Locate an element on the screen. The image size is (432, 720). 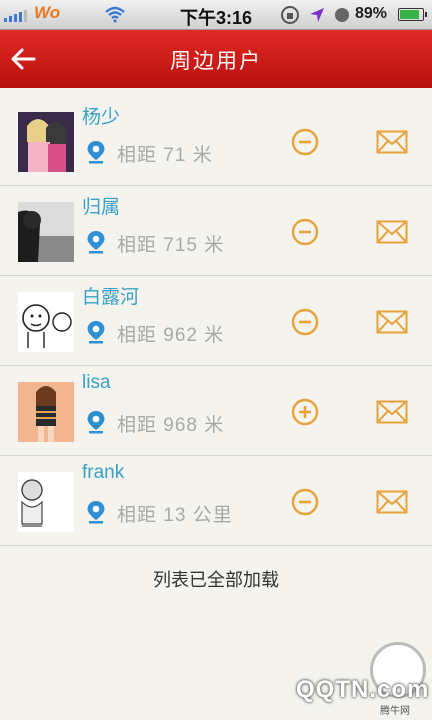
distance-label: 相距 715 米 is located at coordinates (171, 245).